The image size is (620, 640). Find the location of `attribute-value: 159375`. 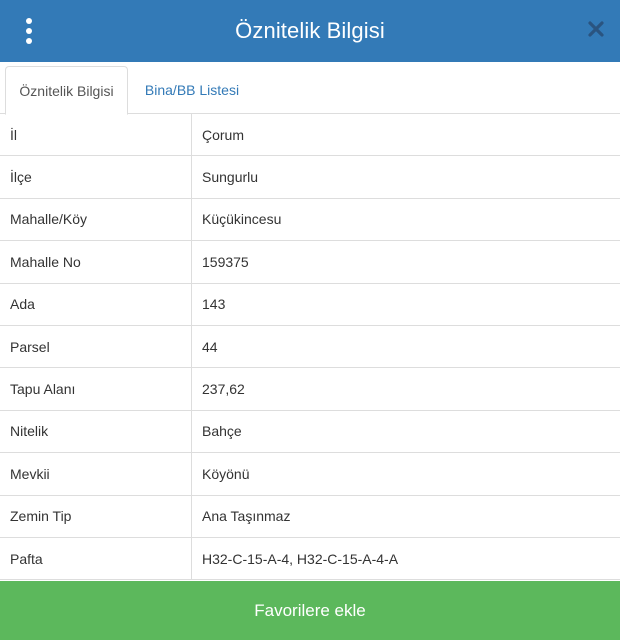

attribute-value: 159375 is located at coordinates (225, 261).